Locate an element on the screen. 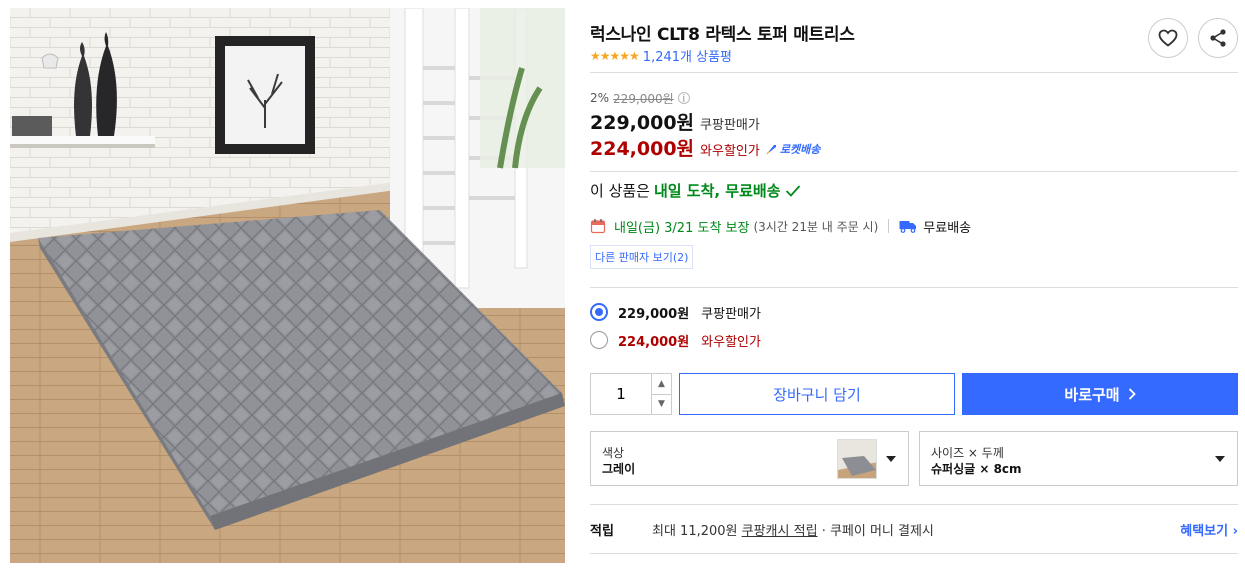 This screenshot has height=576, width=1245. rocket-badge: 로켓배송 is located at coordinates (793, 149).